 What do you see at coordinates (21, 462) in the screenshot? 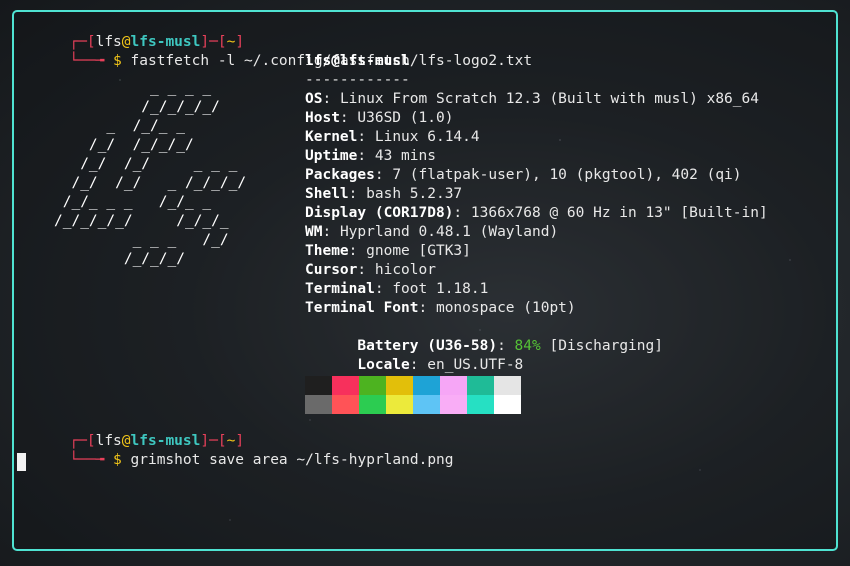
I see `text-cursor` at bounding box center [21, 462].